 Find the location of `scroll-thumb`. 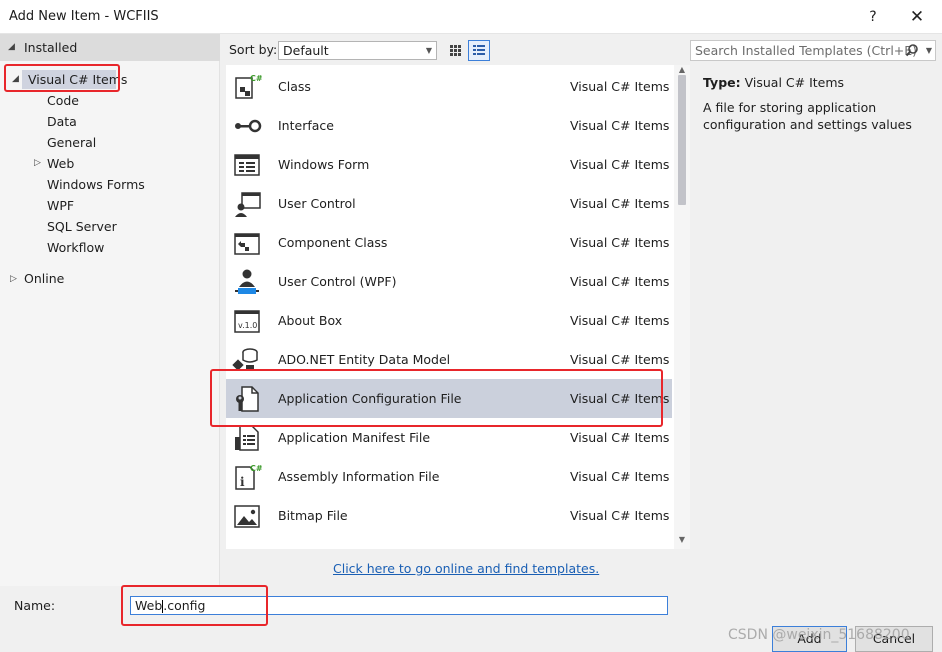

scroll-thumb is located at coordinates (682, 140).